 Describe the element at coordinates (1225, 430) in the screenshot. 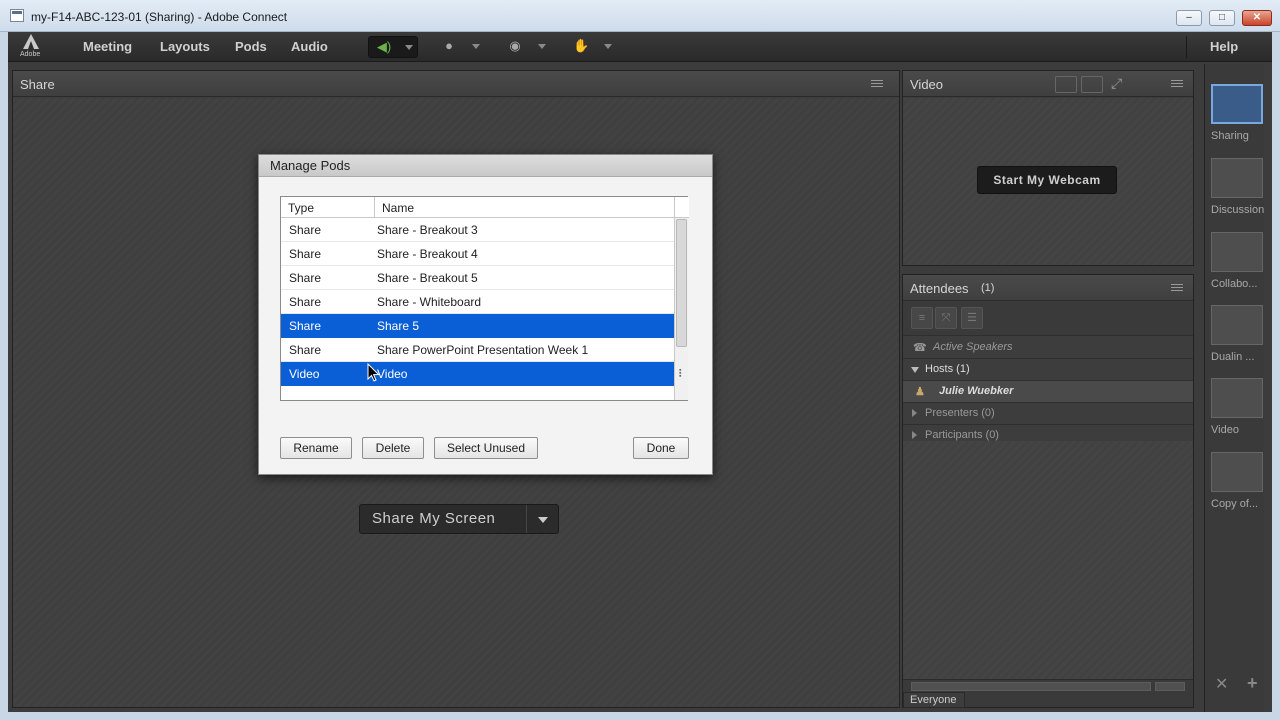

I see `layout-label: Video` at that location.